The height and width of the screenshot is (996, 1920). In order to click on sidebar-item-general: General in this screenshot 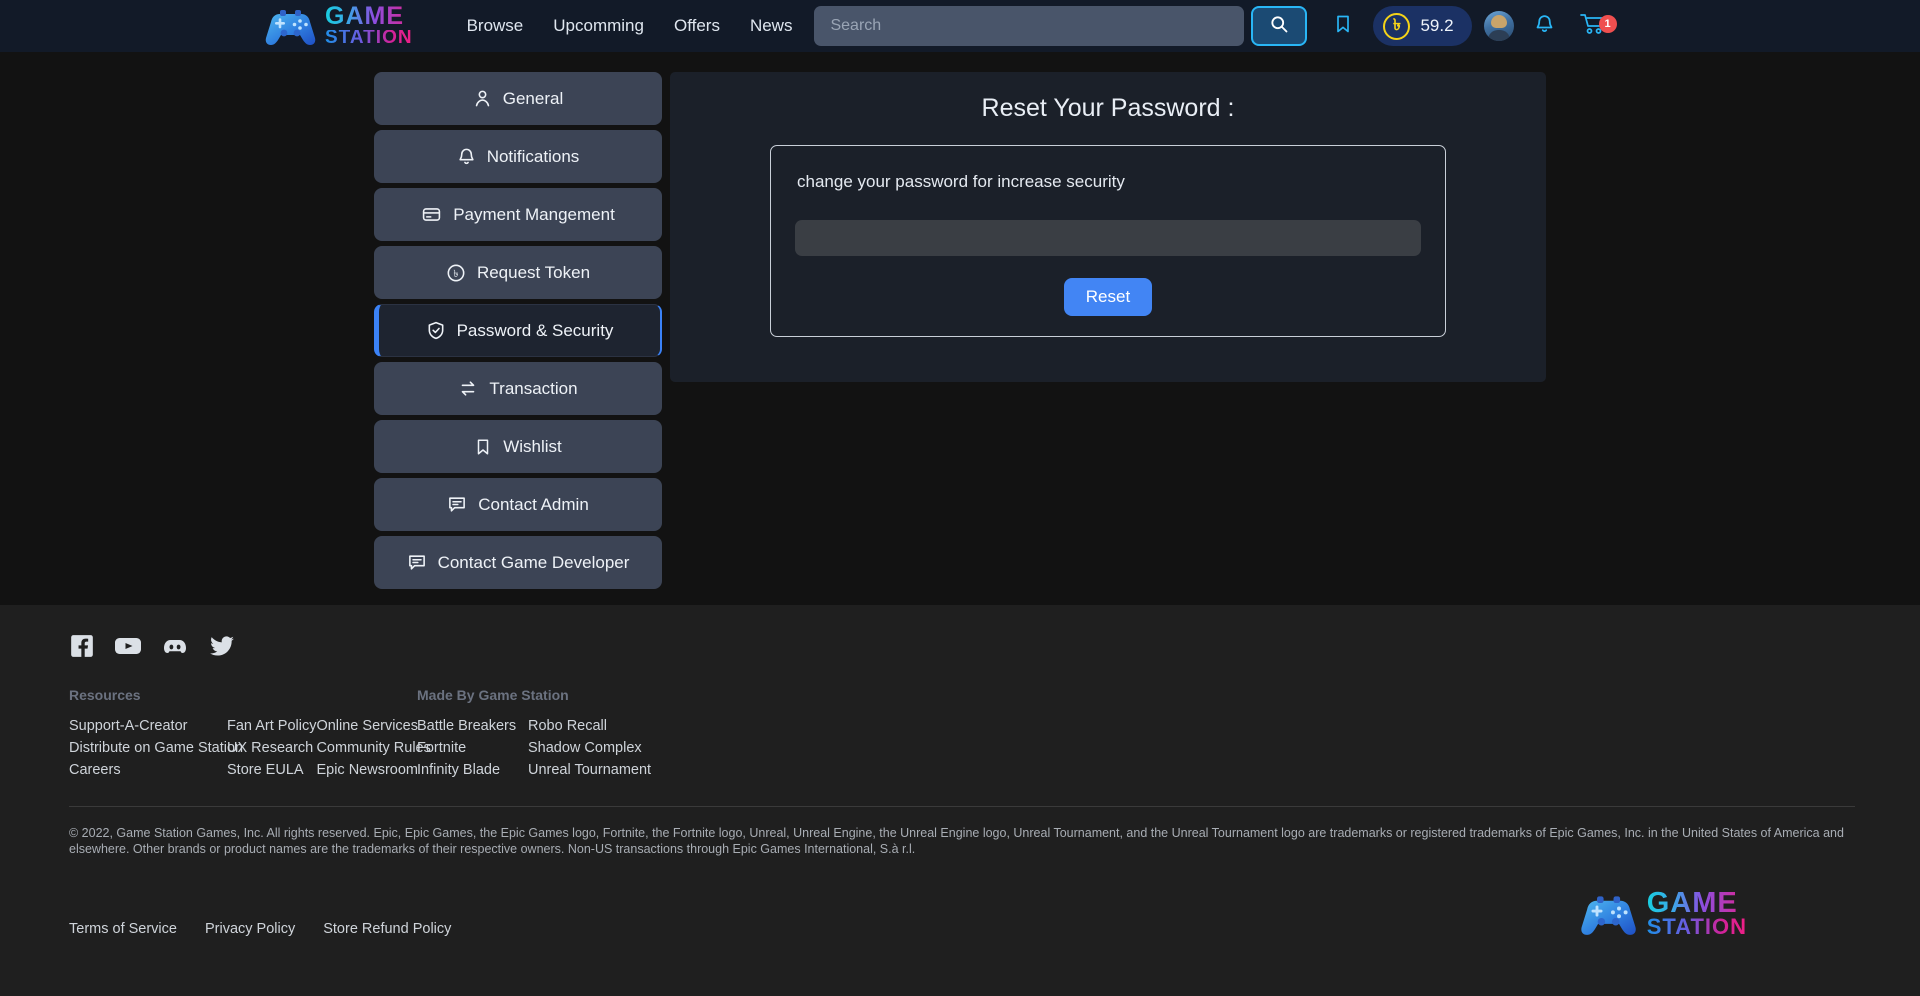, I will do `click(518, 98)`.